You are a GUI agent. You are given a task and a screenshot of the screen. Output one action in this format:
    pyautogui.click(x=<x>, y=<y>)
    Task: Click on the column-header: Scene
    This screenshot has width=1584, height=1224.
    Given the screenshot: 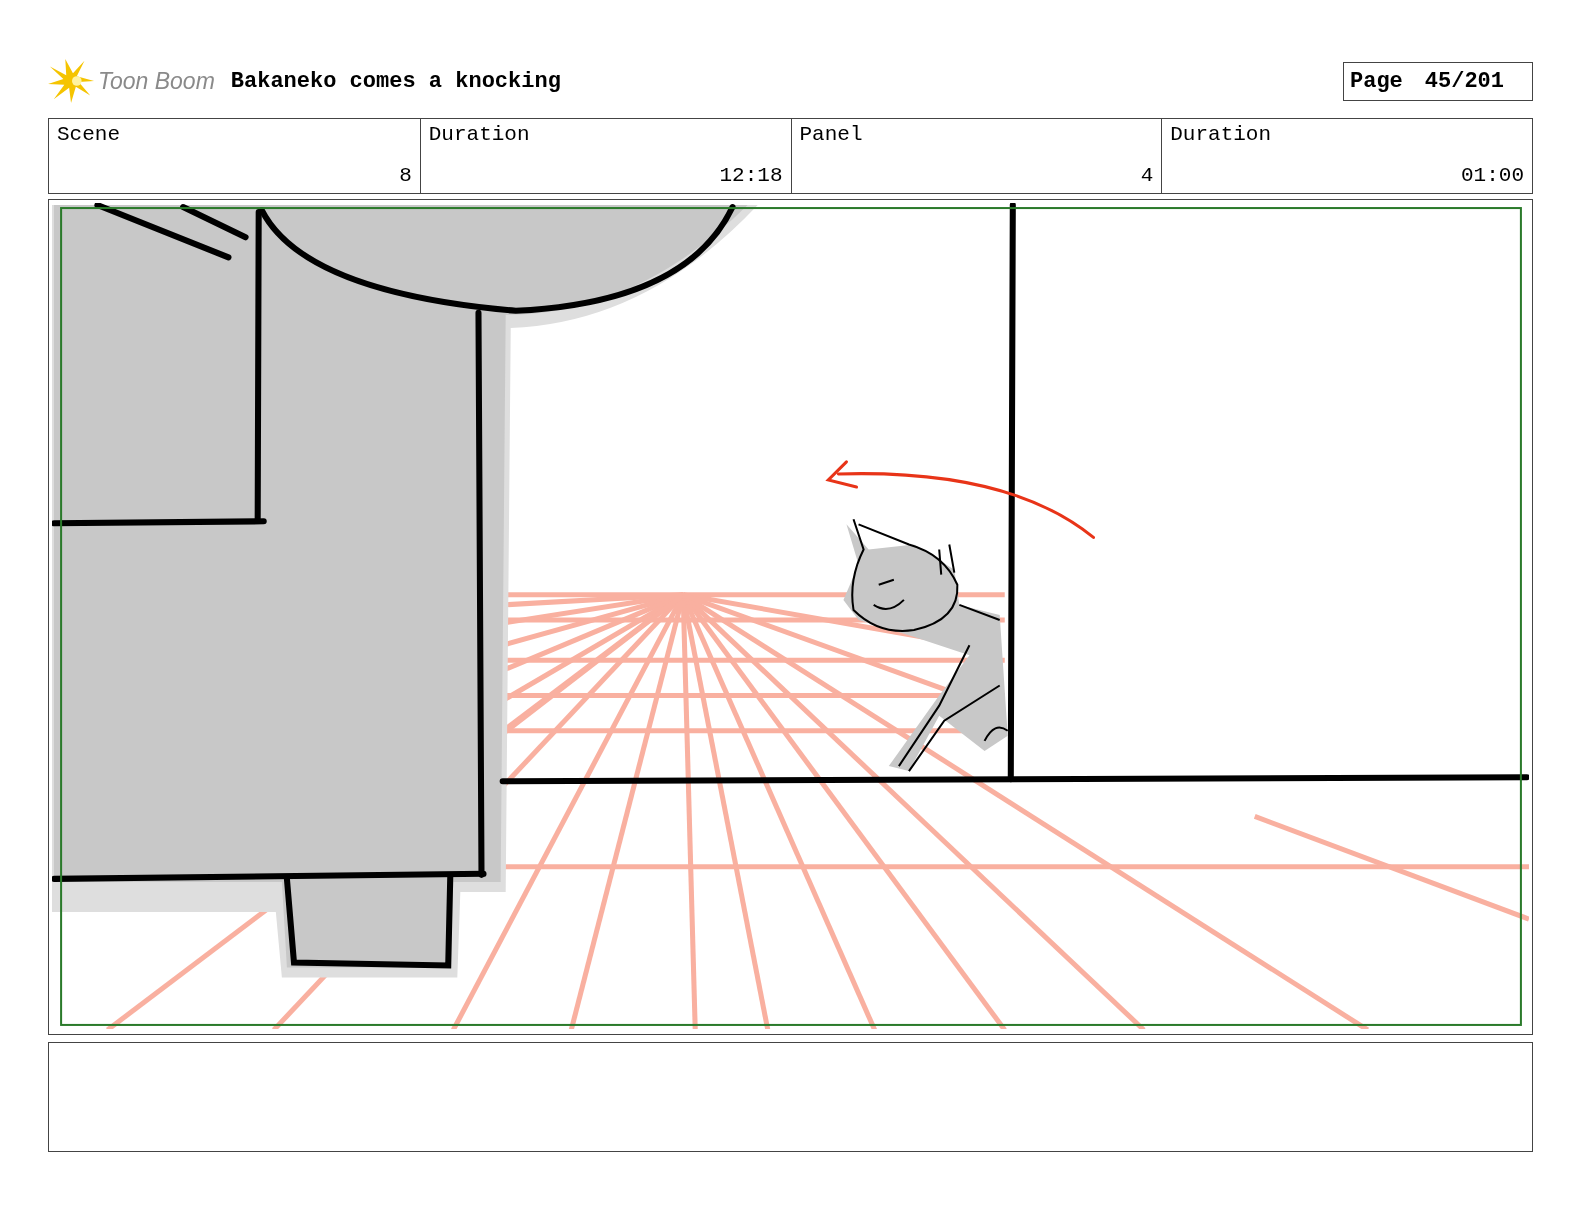 What is the action you would take?
    pyautogui.click(x=89, y=134)
    